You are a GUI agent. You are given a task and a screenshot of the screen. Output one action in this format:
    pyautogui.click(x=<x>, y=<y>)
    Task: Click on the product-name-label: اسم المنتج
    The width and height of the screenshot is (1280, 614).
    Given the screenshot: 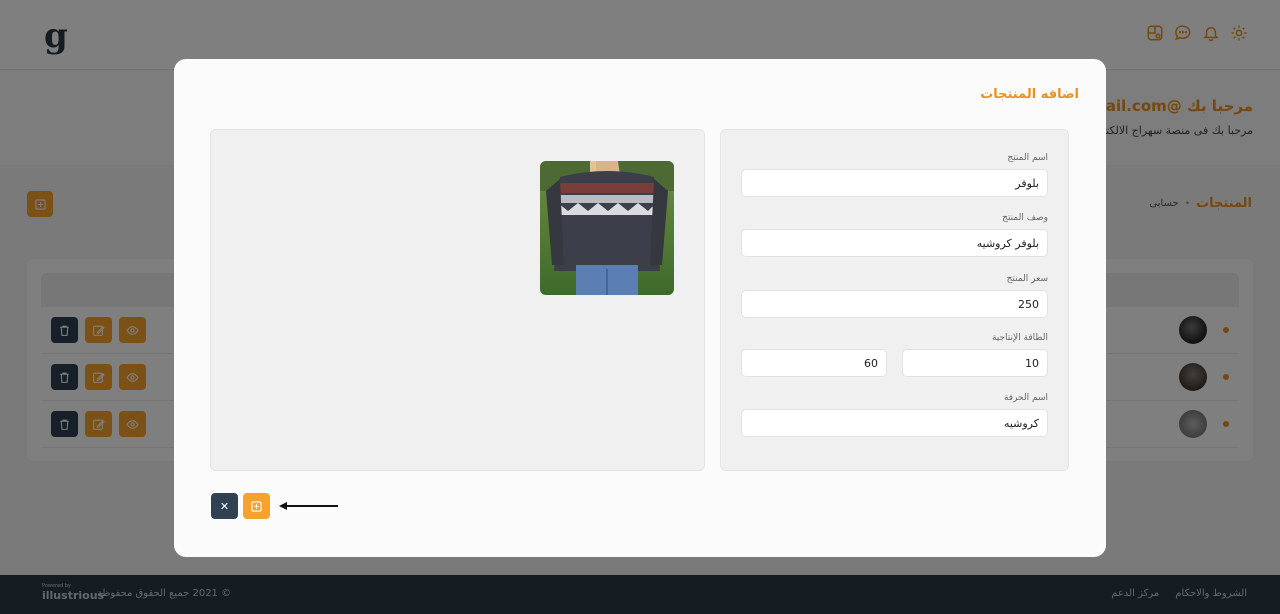 What is the action you would take?
    pyautogui.click(x=1027, y=158)
    